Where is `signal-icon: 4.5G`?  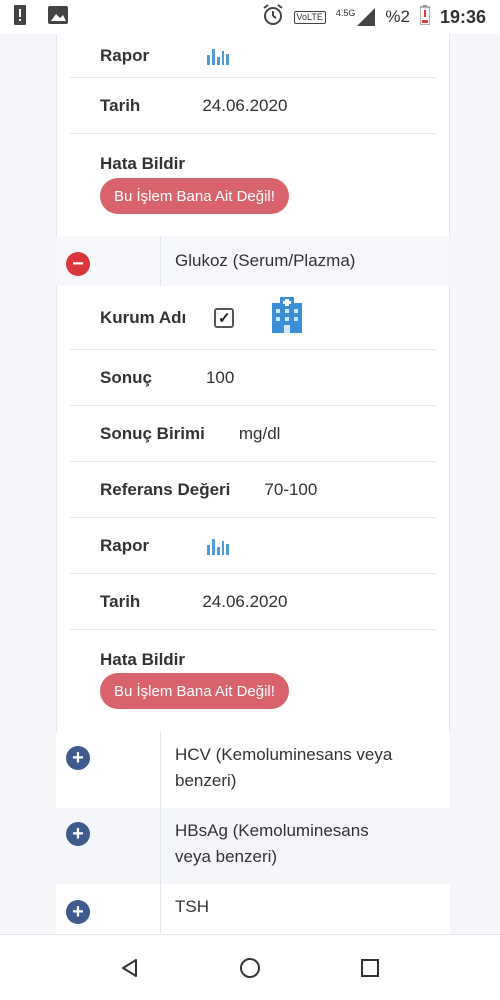 signal-icon: 4.5G is located at coordinates (356, 17).